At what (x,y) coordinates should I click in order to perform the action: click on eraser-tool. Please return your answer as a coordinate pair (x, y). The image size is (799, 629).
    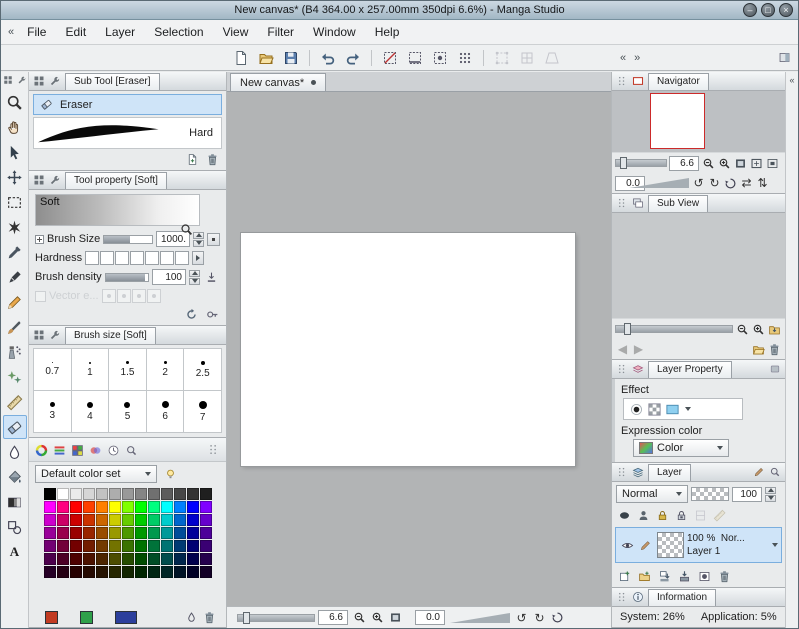
    Looking at the image, I should click on (14, 427).